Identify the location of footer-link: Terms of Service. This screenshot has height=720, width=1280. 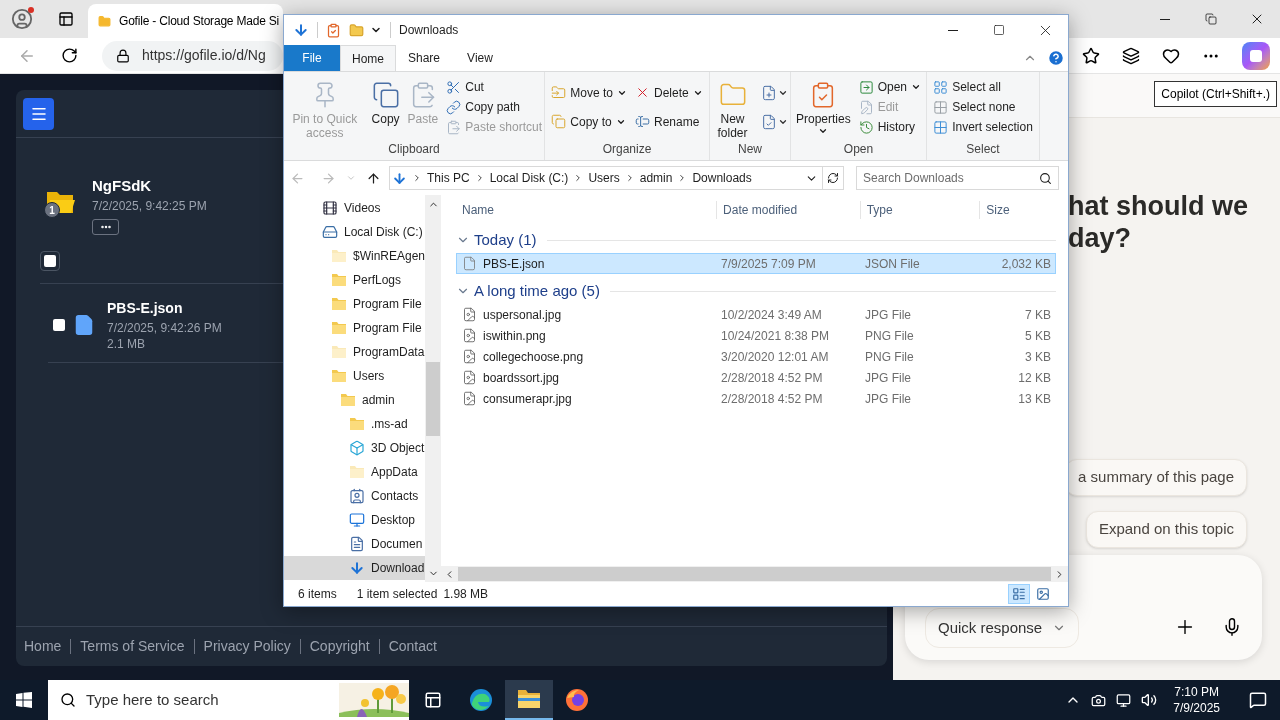
(132, 646).